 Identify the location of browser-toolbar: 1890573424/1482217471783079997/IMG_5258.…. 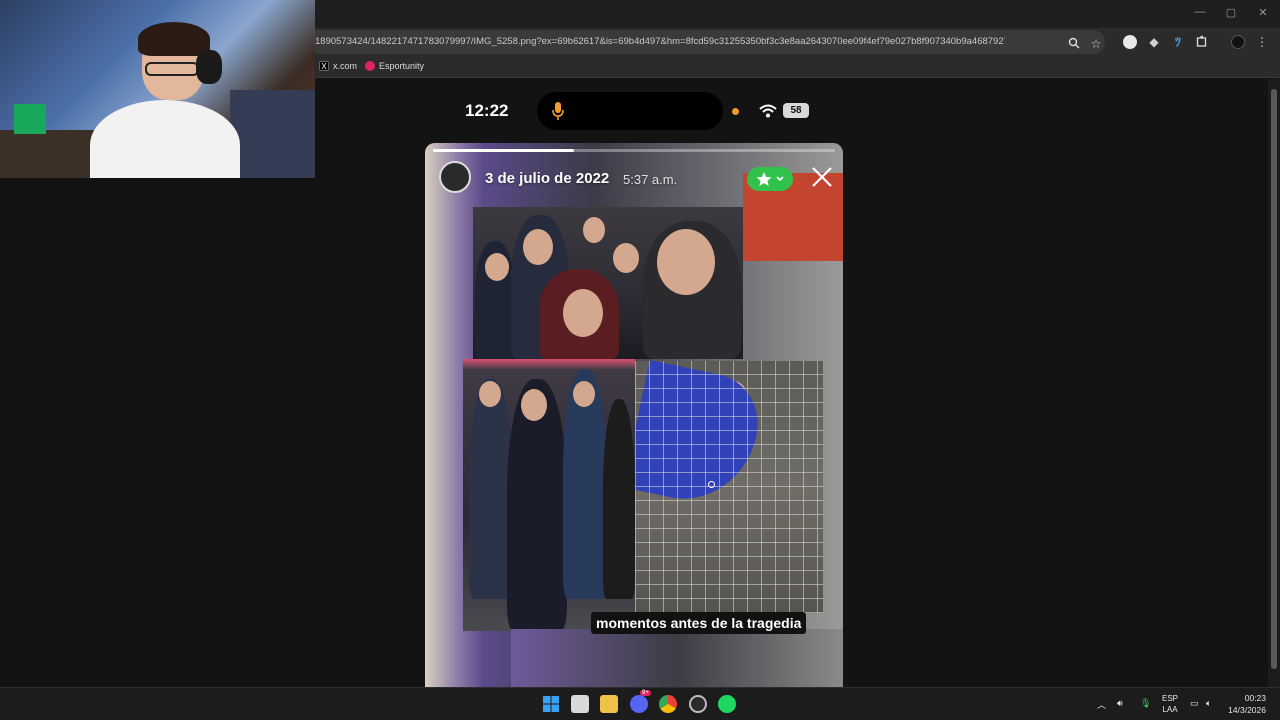
(797, 42).